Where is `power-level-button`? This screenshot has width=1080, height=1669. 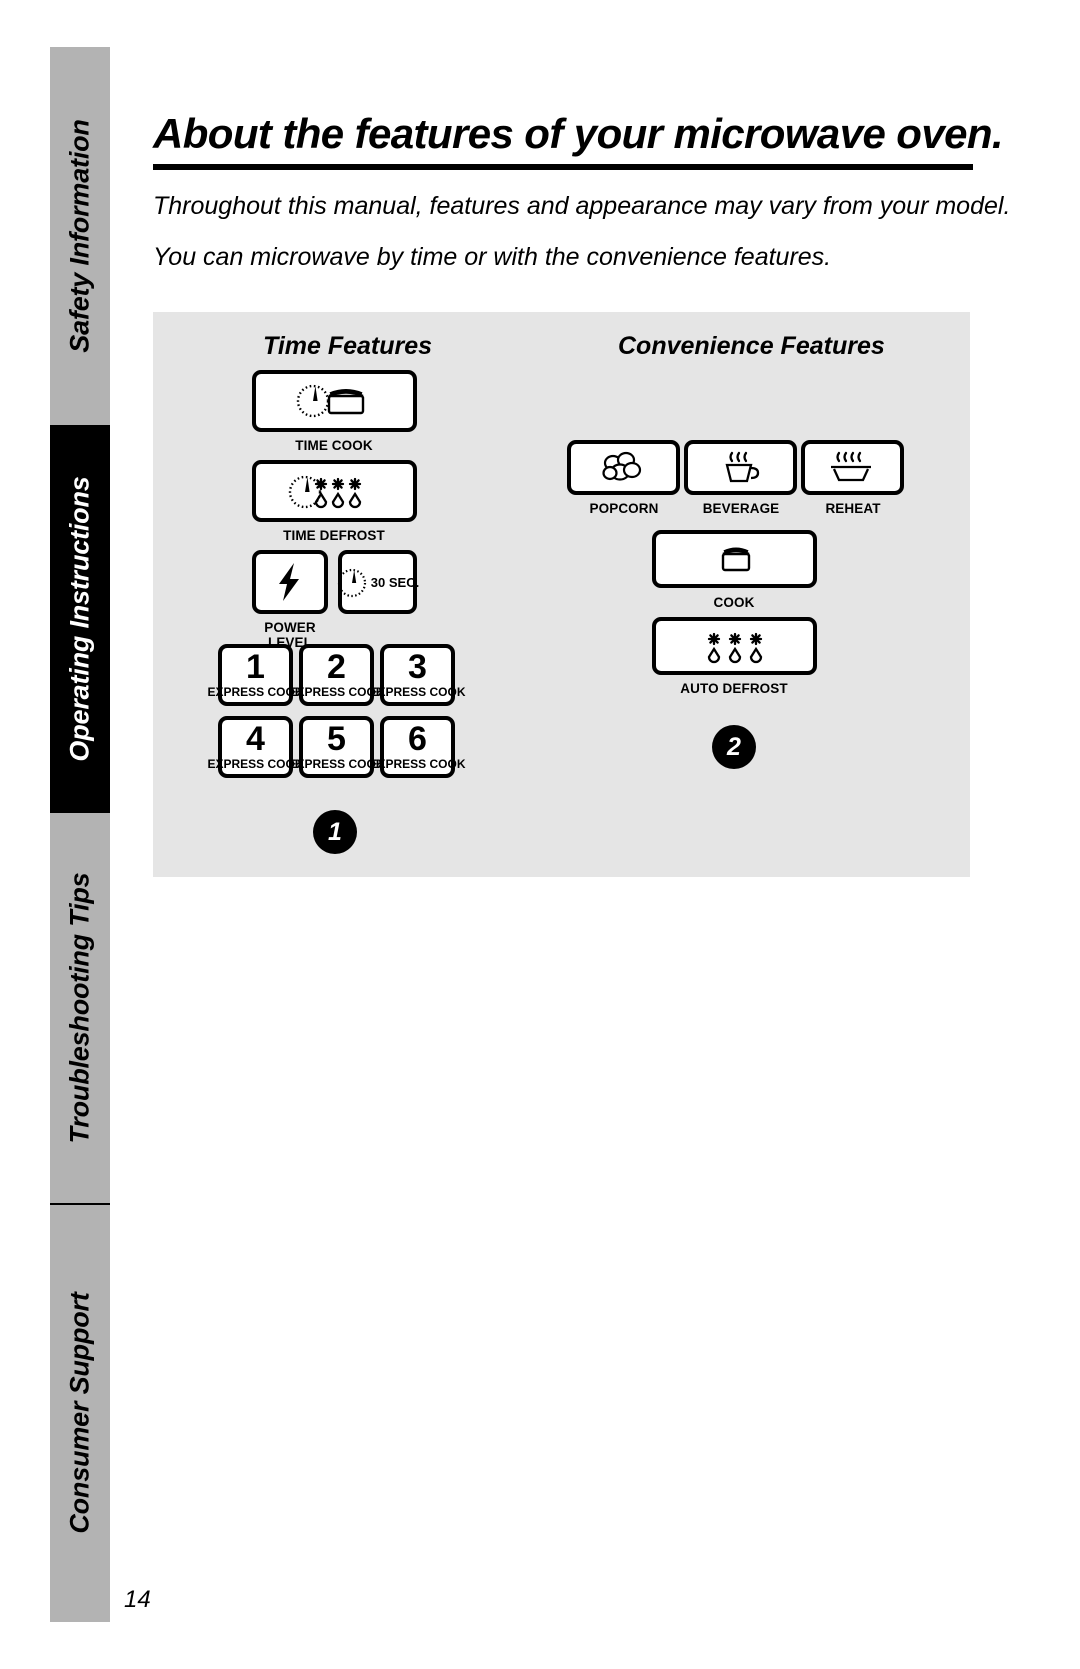
power-level-button is located at coordinates (290, 582).